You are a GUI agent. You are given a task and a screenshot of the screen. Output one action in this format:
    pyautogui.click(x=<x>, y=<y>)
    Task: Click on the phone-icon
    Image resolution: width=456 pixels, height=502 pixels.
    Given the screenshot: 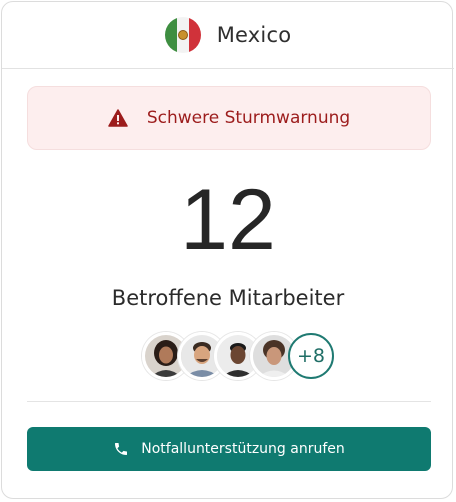 What is the action you would take?
    pyautogui.click(x=121, y=449)
    